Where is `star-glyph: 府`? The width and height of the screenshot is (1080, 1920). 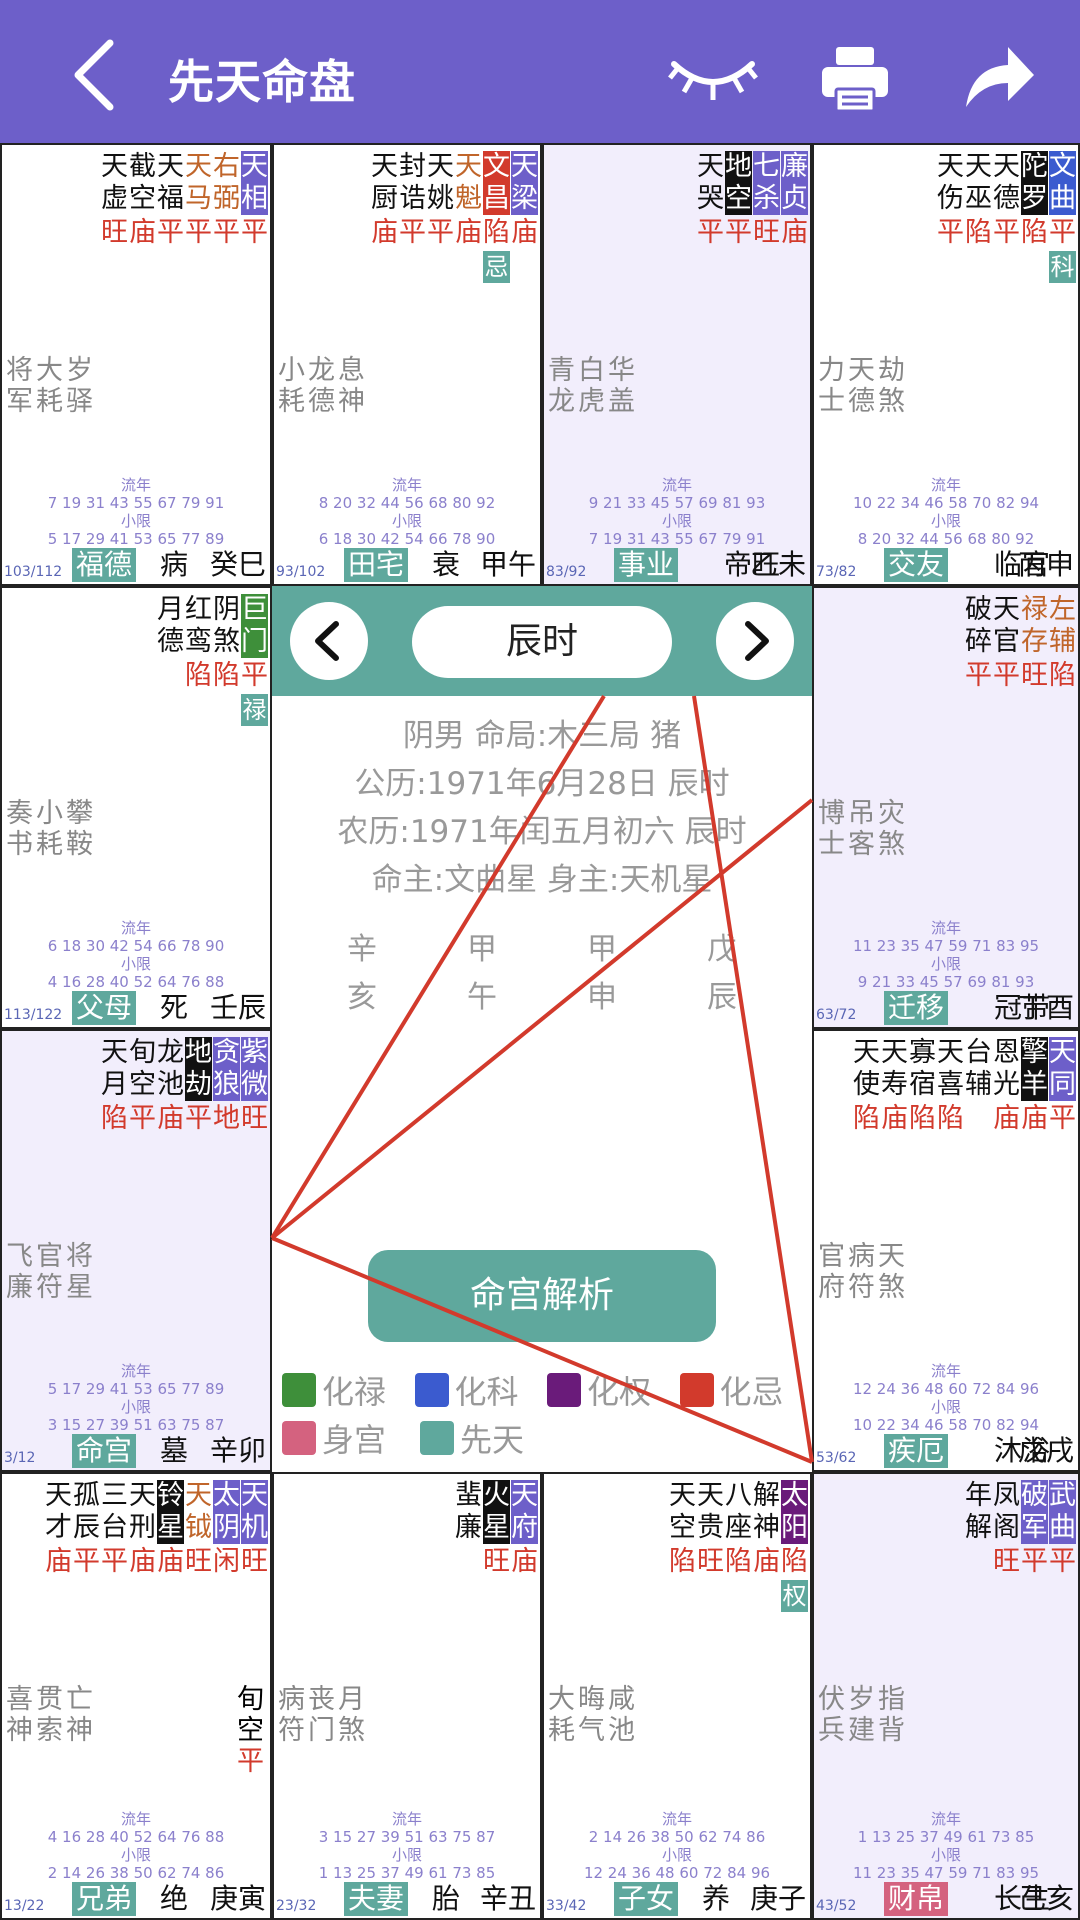
star-glyph: 府 is located at coordinates (524, 1528).